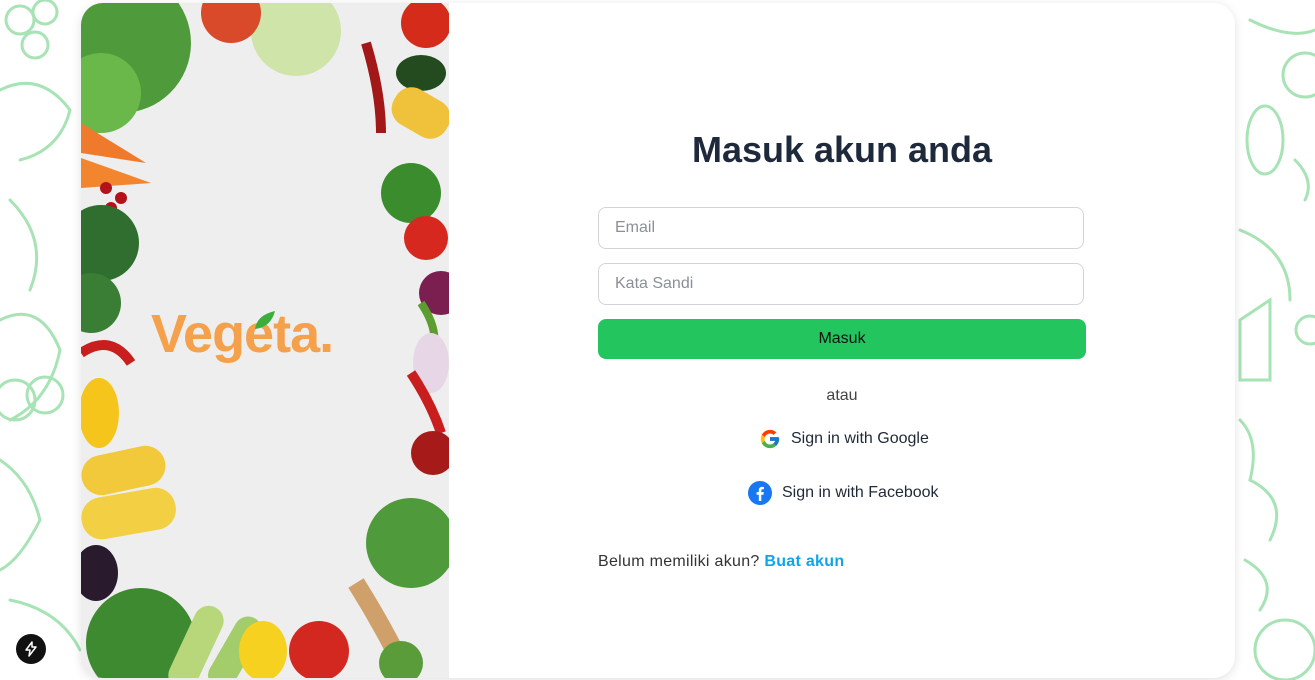  What do you see at coordinates (804, 561) in the screenshot?
I see `create-account-link: Buat akun` at bounding box center [804, 561].